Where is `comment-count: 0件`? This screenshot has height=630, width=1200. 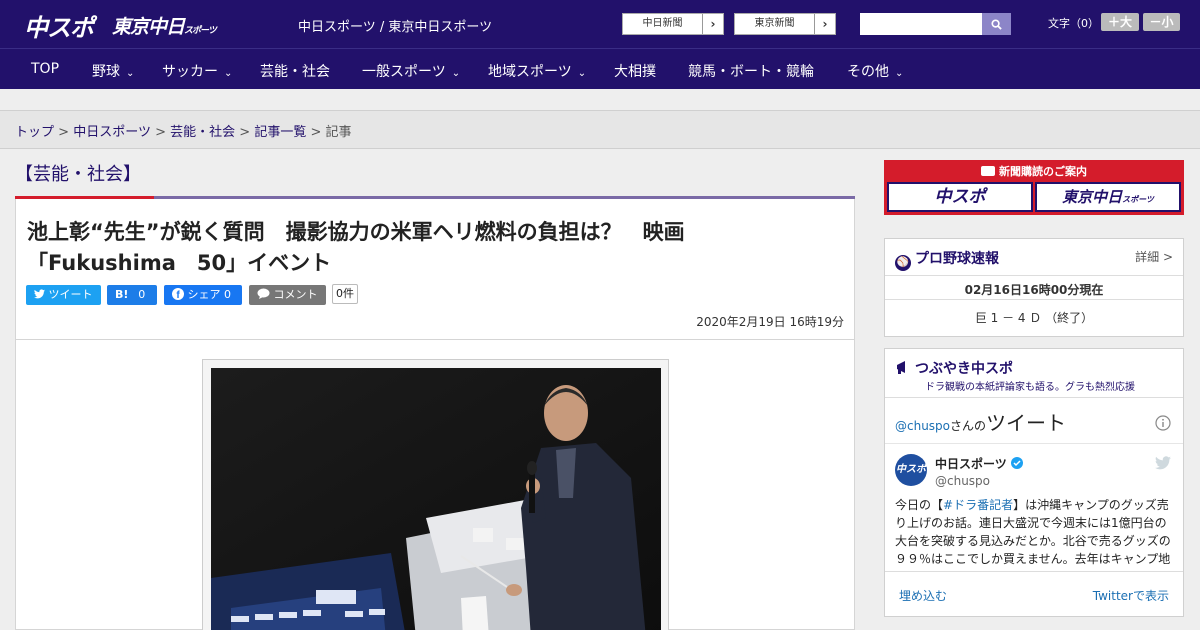 comment-count: 0件 is located at coordinates (345, 294).